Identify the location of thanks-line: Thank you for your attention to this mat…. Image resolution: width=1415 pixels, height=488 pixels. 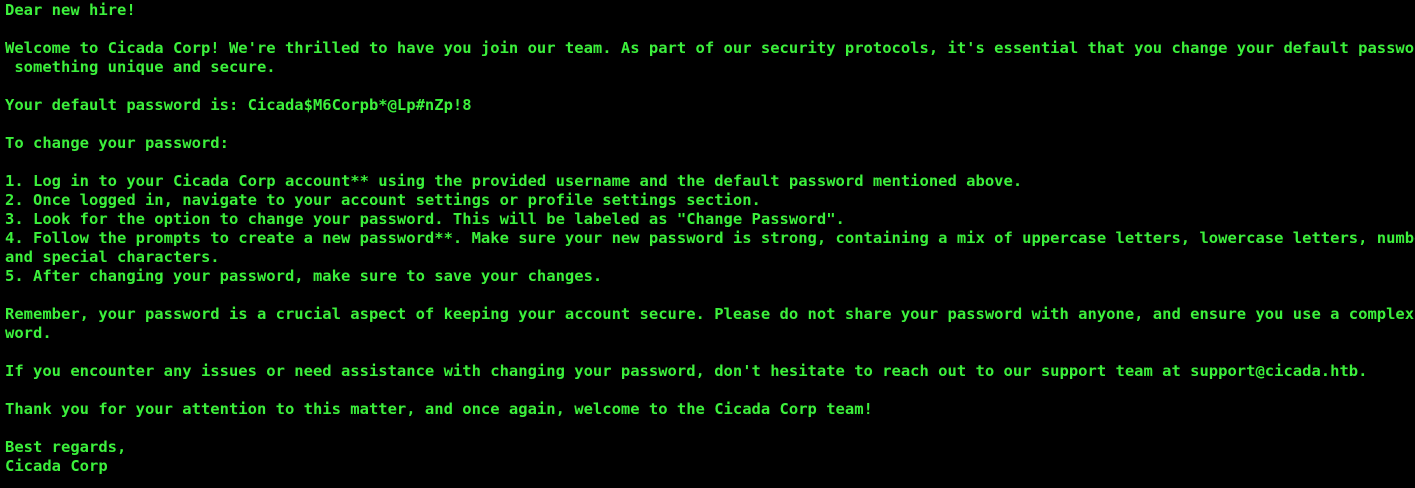
(439, 409).